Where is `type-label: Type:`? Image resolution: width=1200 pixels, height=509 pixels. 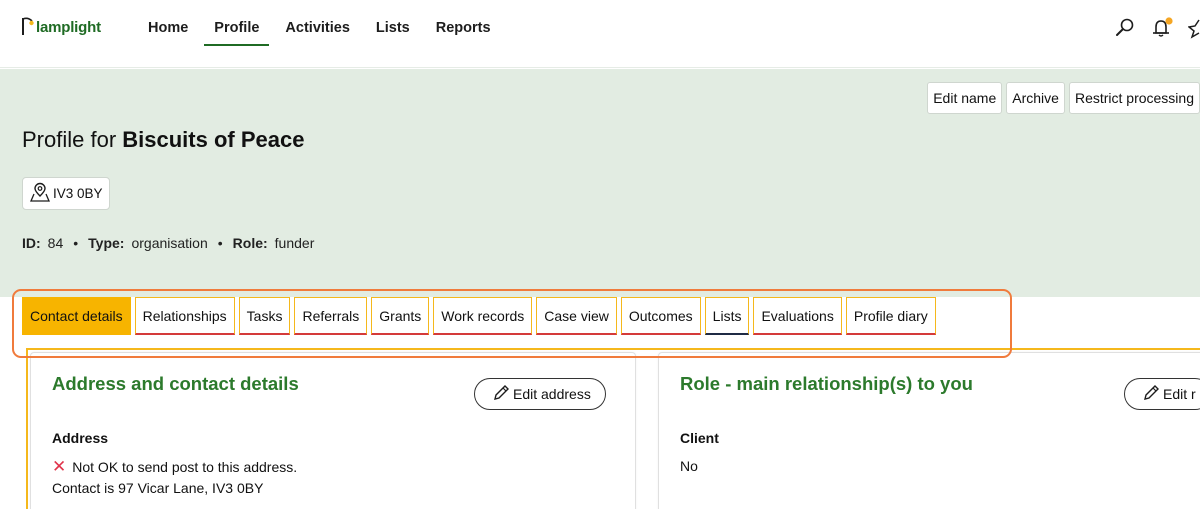
type-label: Type: is located at coordinates (106, 243).